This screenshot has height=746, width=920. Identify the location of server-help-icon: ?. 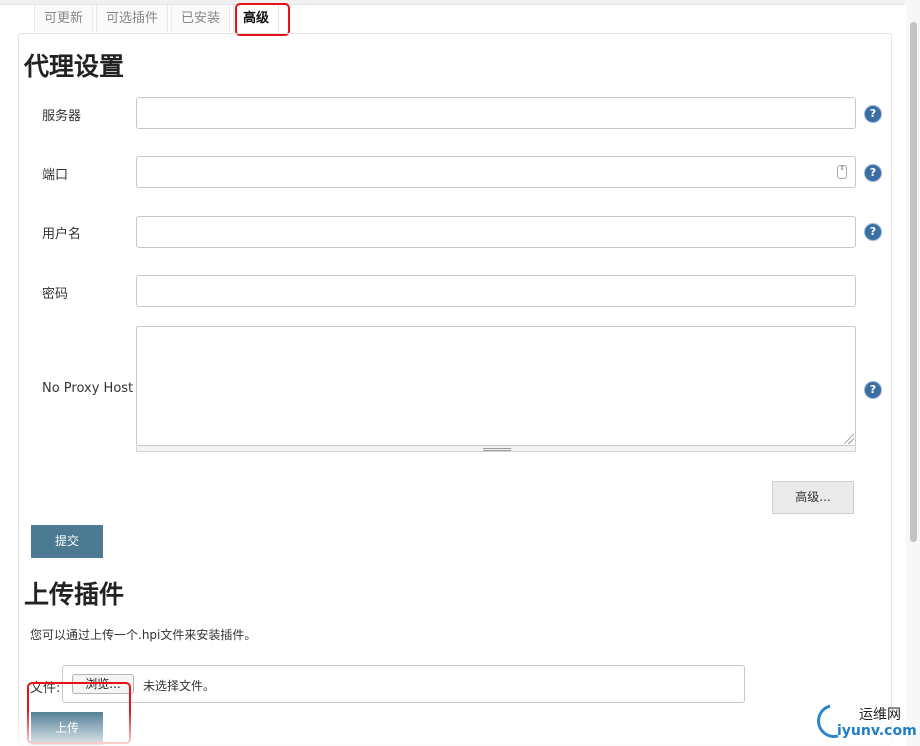
(873, 114).